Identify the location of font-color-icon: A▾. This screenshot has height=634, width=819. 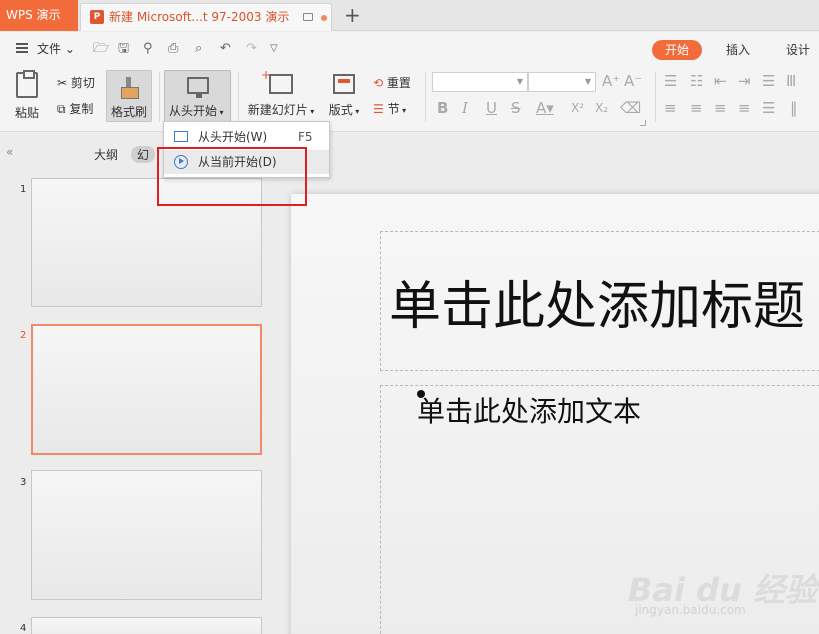
(545, 108).